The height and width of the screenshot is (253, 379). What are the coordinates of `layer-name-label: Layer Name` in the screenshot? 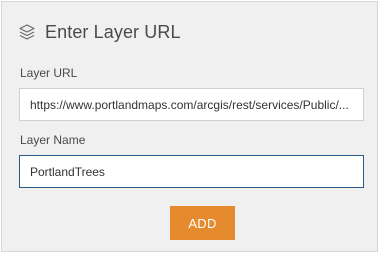 It's located at (53, 140).